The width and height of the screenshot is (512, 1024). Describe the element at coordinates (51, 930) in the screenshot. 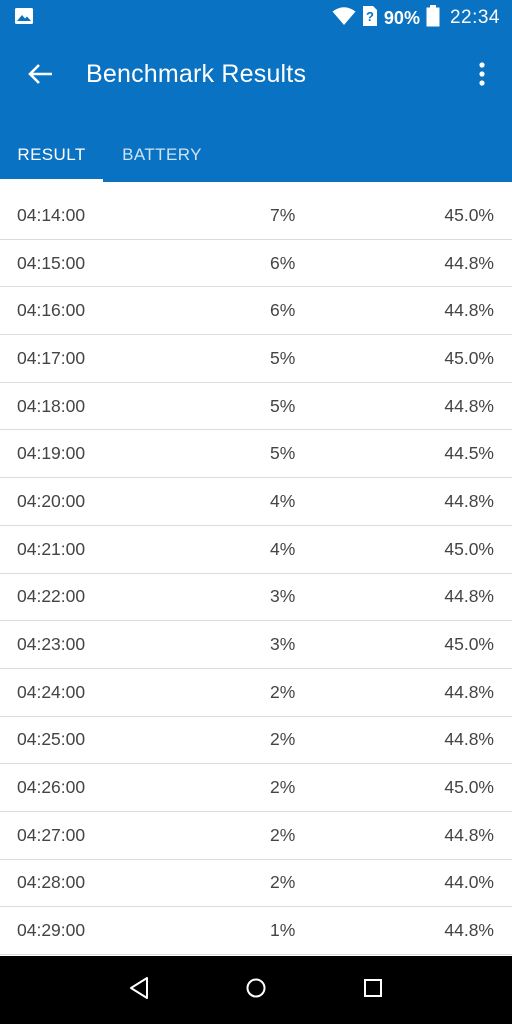

I see `time-cell: 04:29:00` at that location.